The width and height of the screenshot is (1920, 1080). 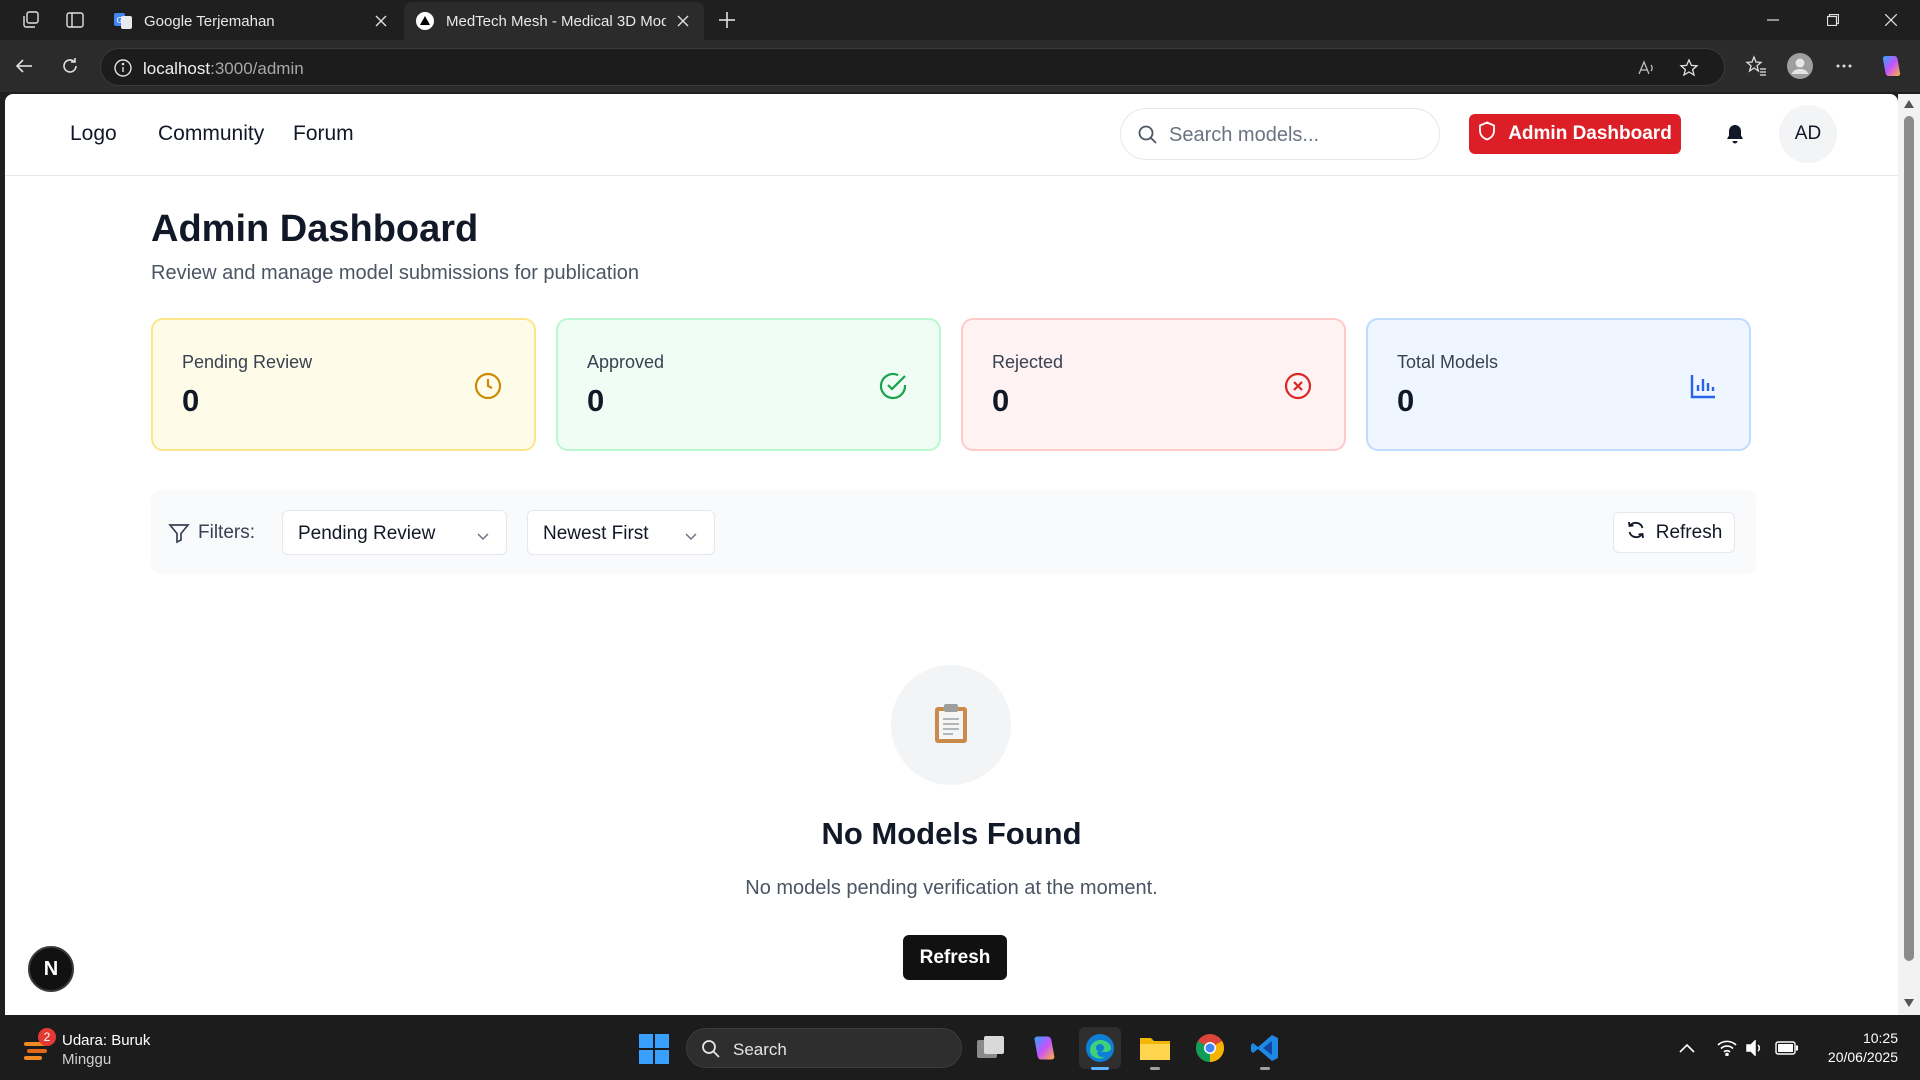 I want to click on nav-forum: Forum, so click(x=323, y=134).